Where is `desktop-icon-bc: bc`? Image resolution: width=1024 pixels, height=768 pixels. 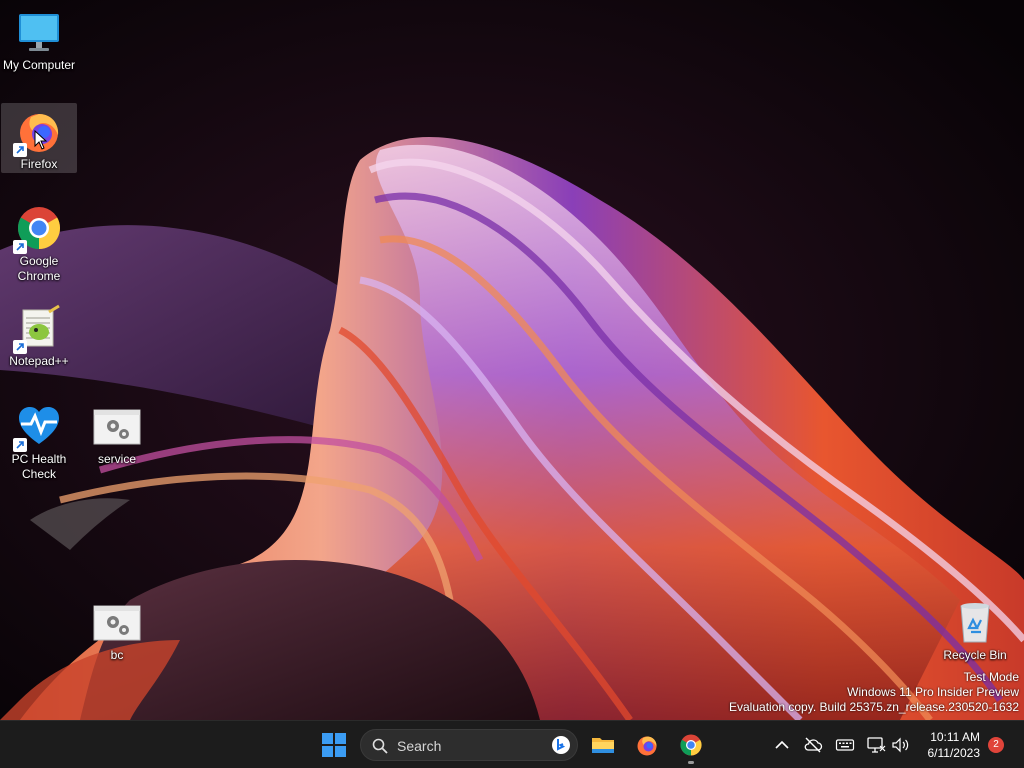 desktop-icon-bc: bc is located at coordinates (117, 628).